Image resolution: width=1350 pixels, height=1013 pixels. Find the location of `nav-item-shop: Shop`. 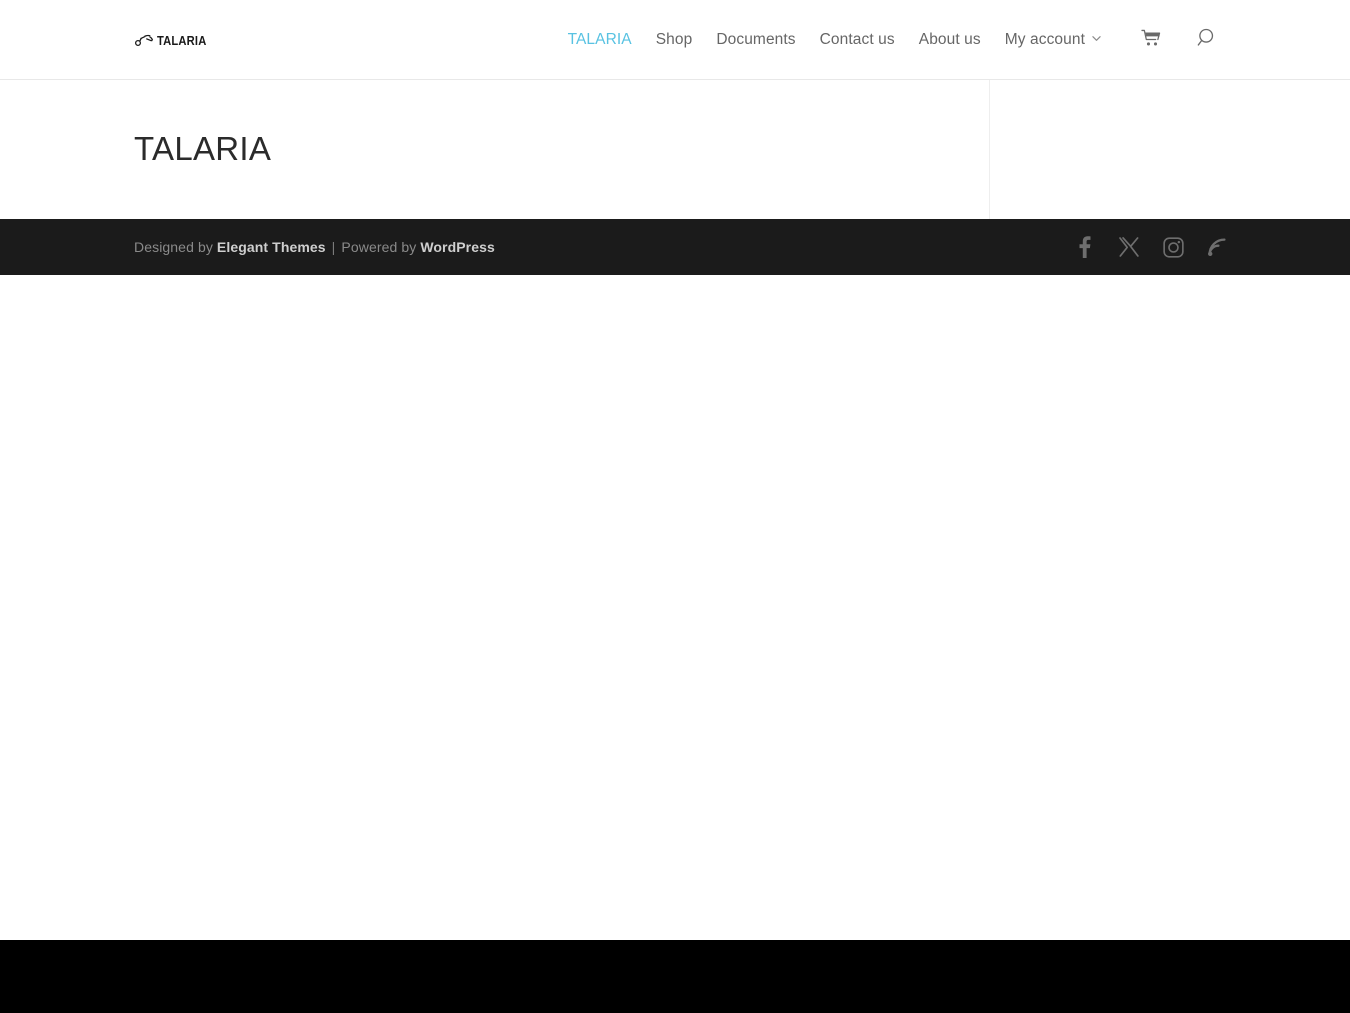

nav-item-shop: Shop is located at coordinates (674, 40).